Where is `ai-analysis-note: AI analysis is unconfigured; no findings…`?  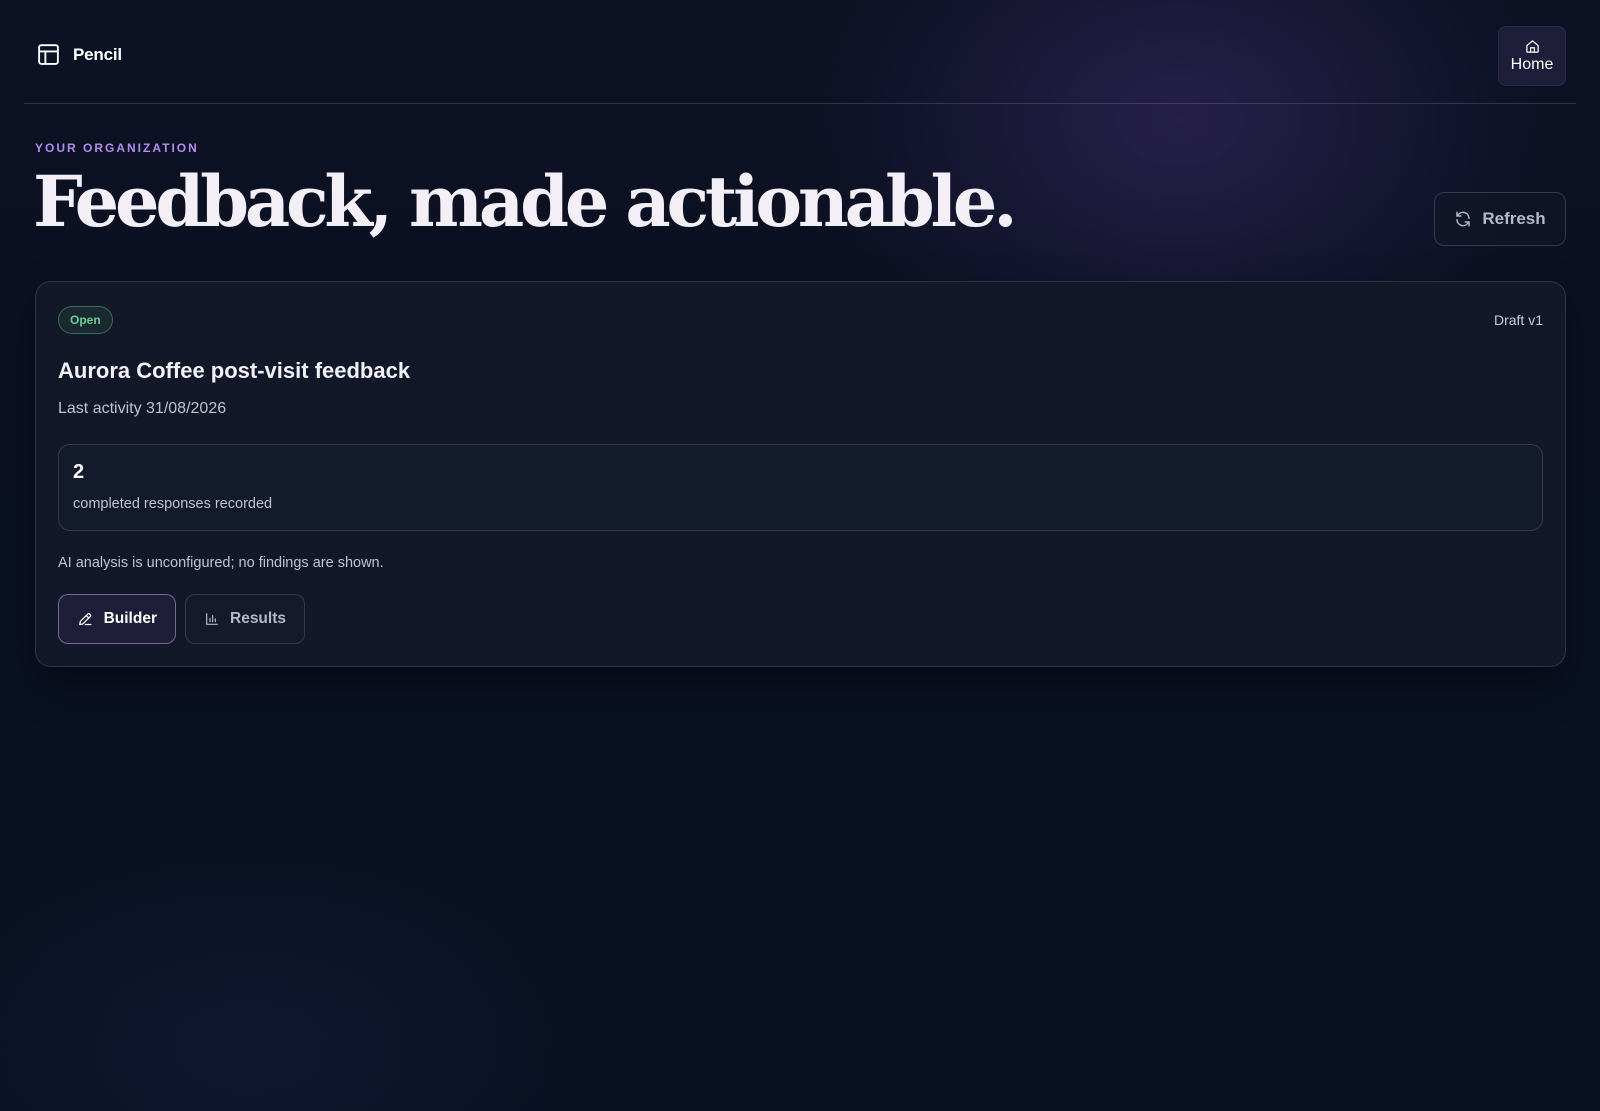 ai-analysis-note: AI analysis is unconfigured; no findings… is located at coordinates (221, 563).